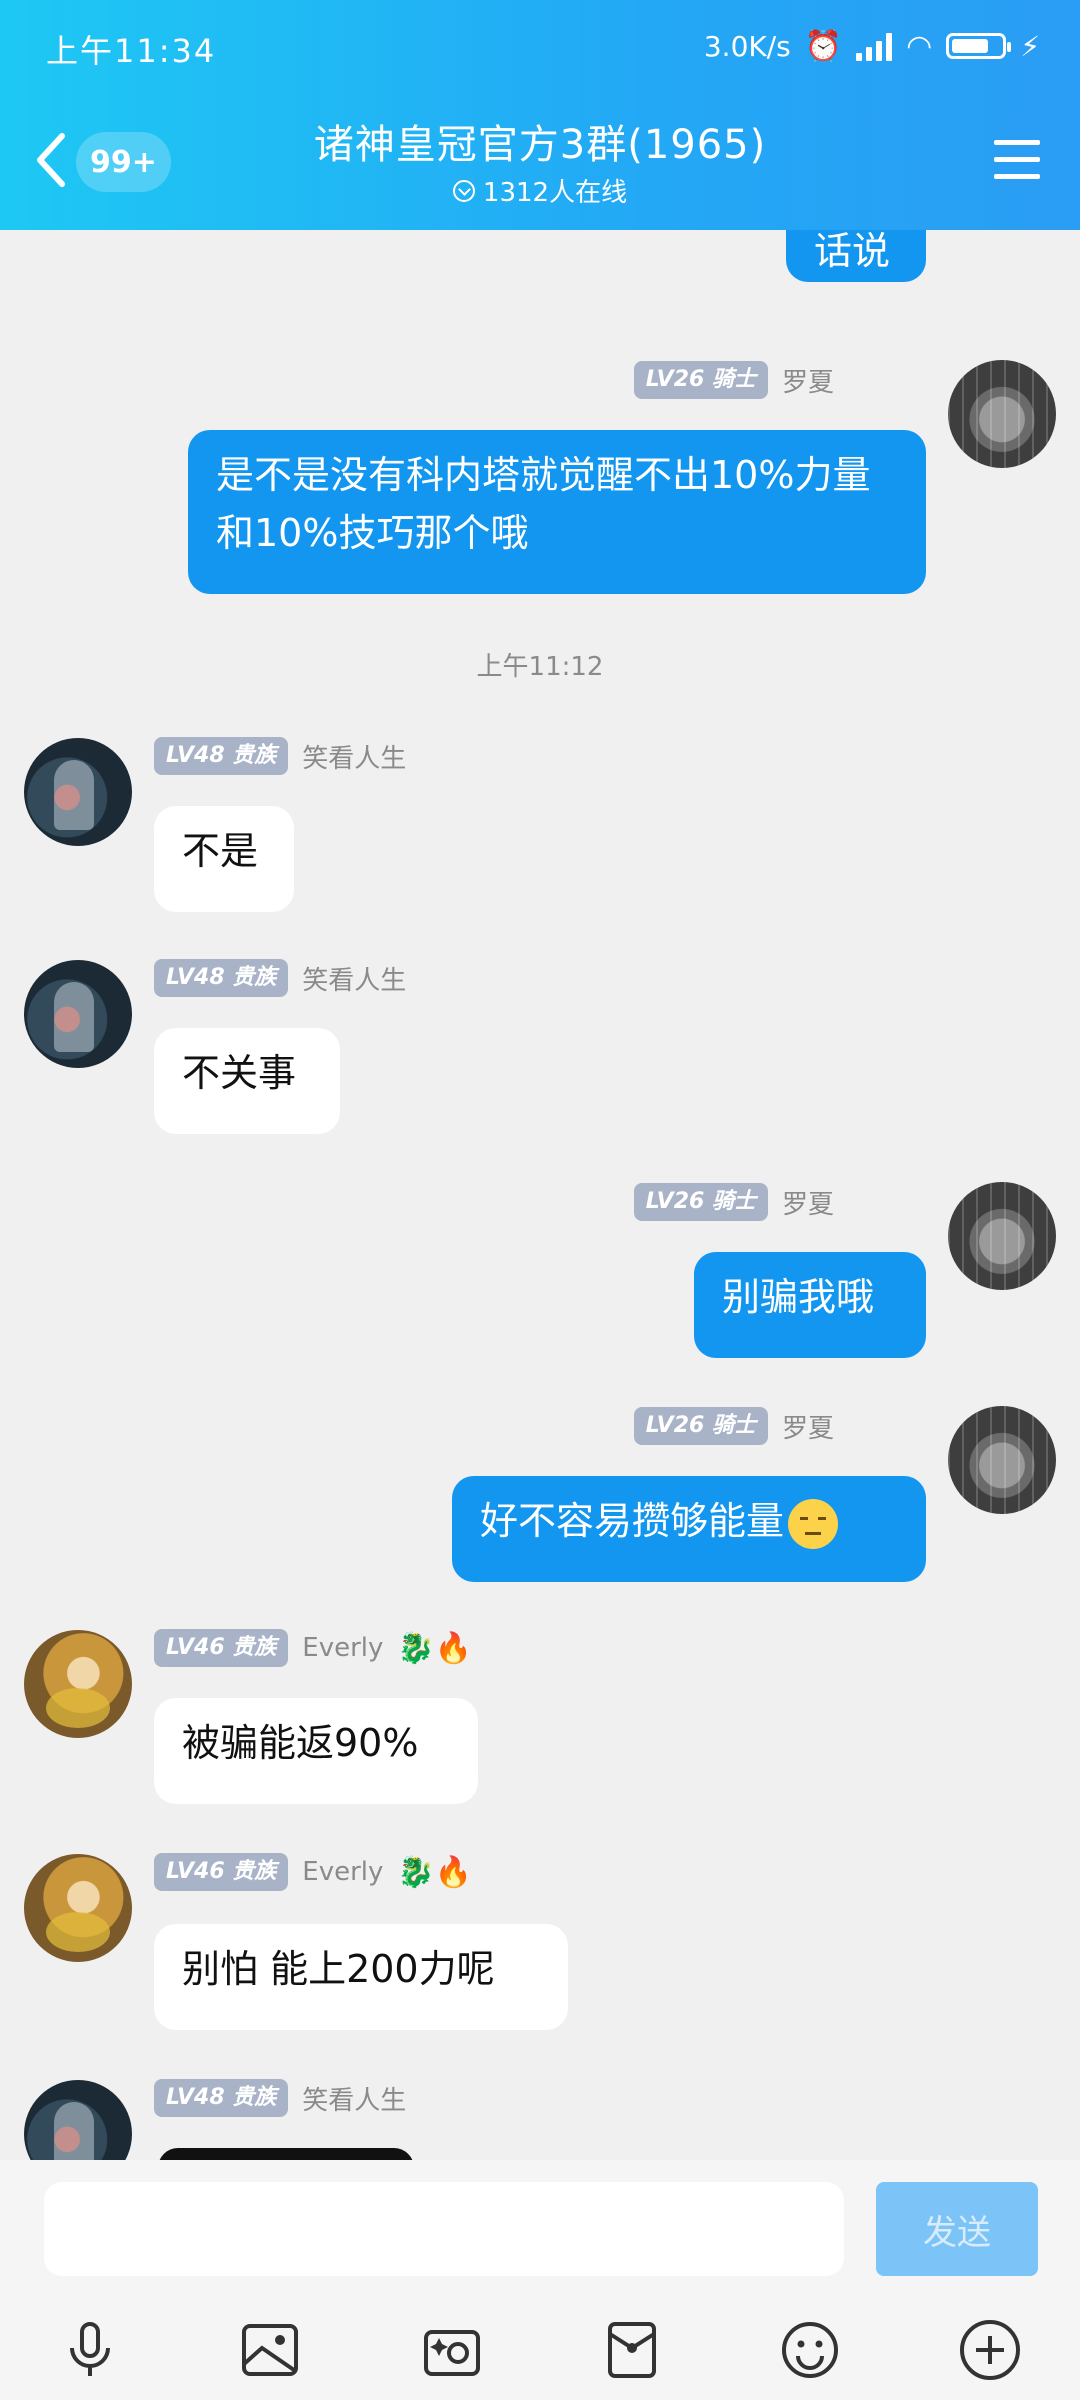 This screenshot has height=2400, width=1080. Describe the element at coordinates (540, 45) in the screenshot. I see `status-bar: 上午11:34 3.0K/s ⏰ ◠ ⚡` at that location.